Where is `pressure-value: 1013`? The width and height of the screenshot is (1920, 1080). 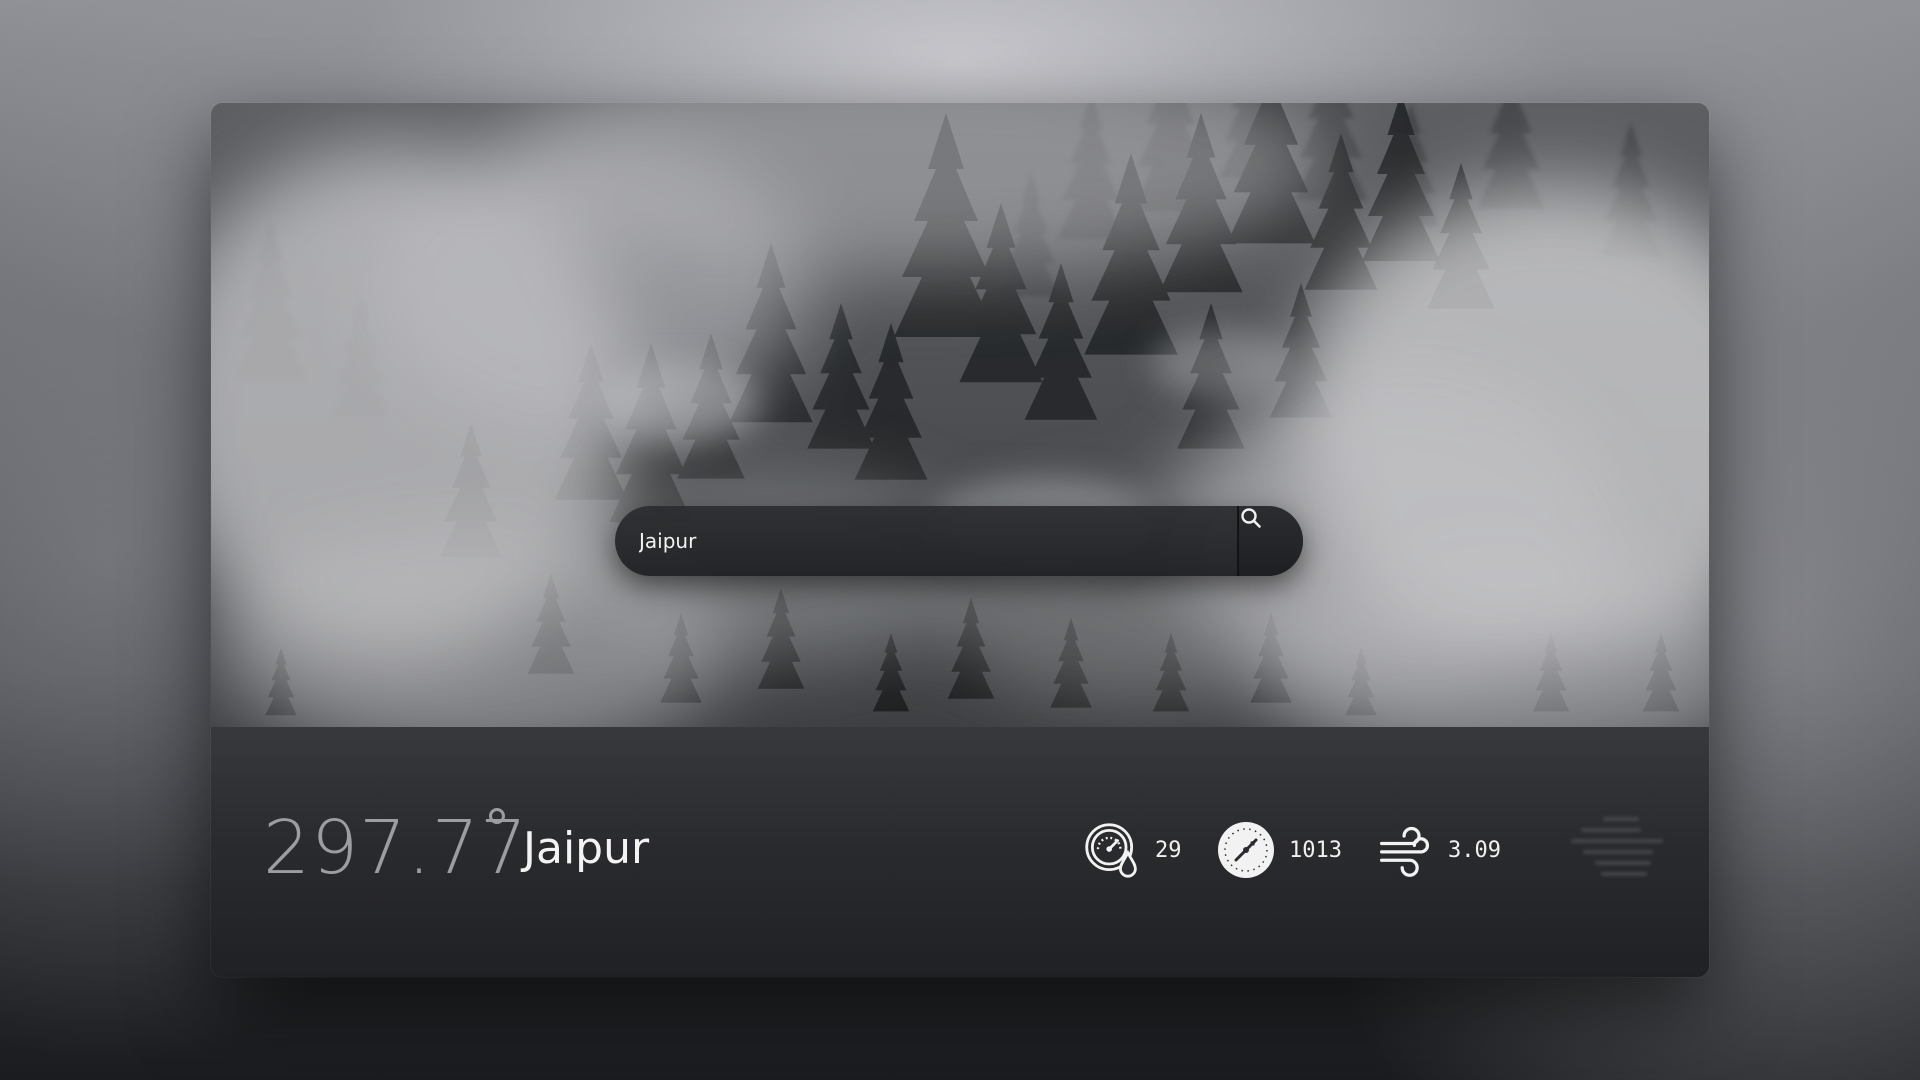 pressure-value: 1013 is located at coordinates (1315, 850).